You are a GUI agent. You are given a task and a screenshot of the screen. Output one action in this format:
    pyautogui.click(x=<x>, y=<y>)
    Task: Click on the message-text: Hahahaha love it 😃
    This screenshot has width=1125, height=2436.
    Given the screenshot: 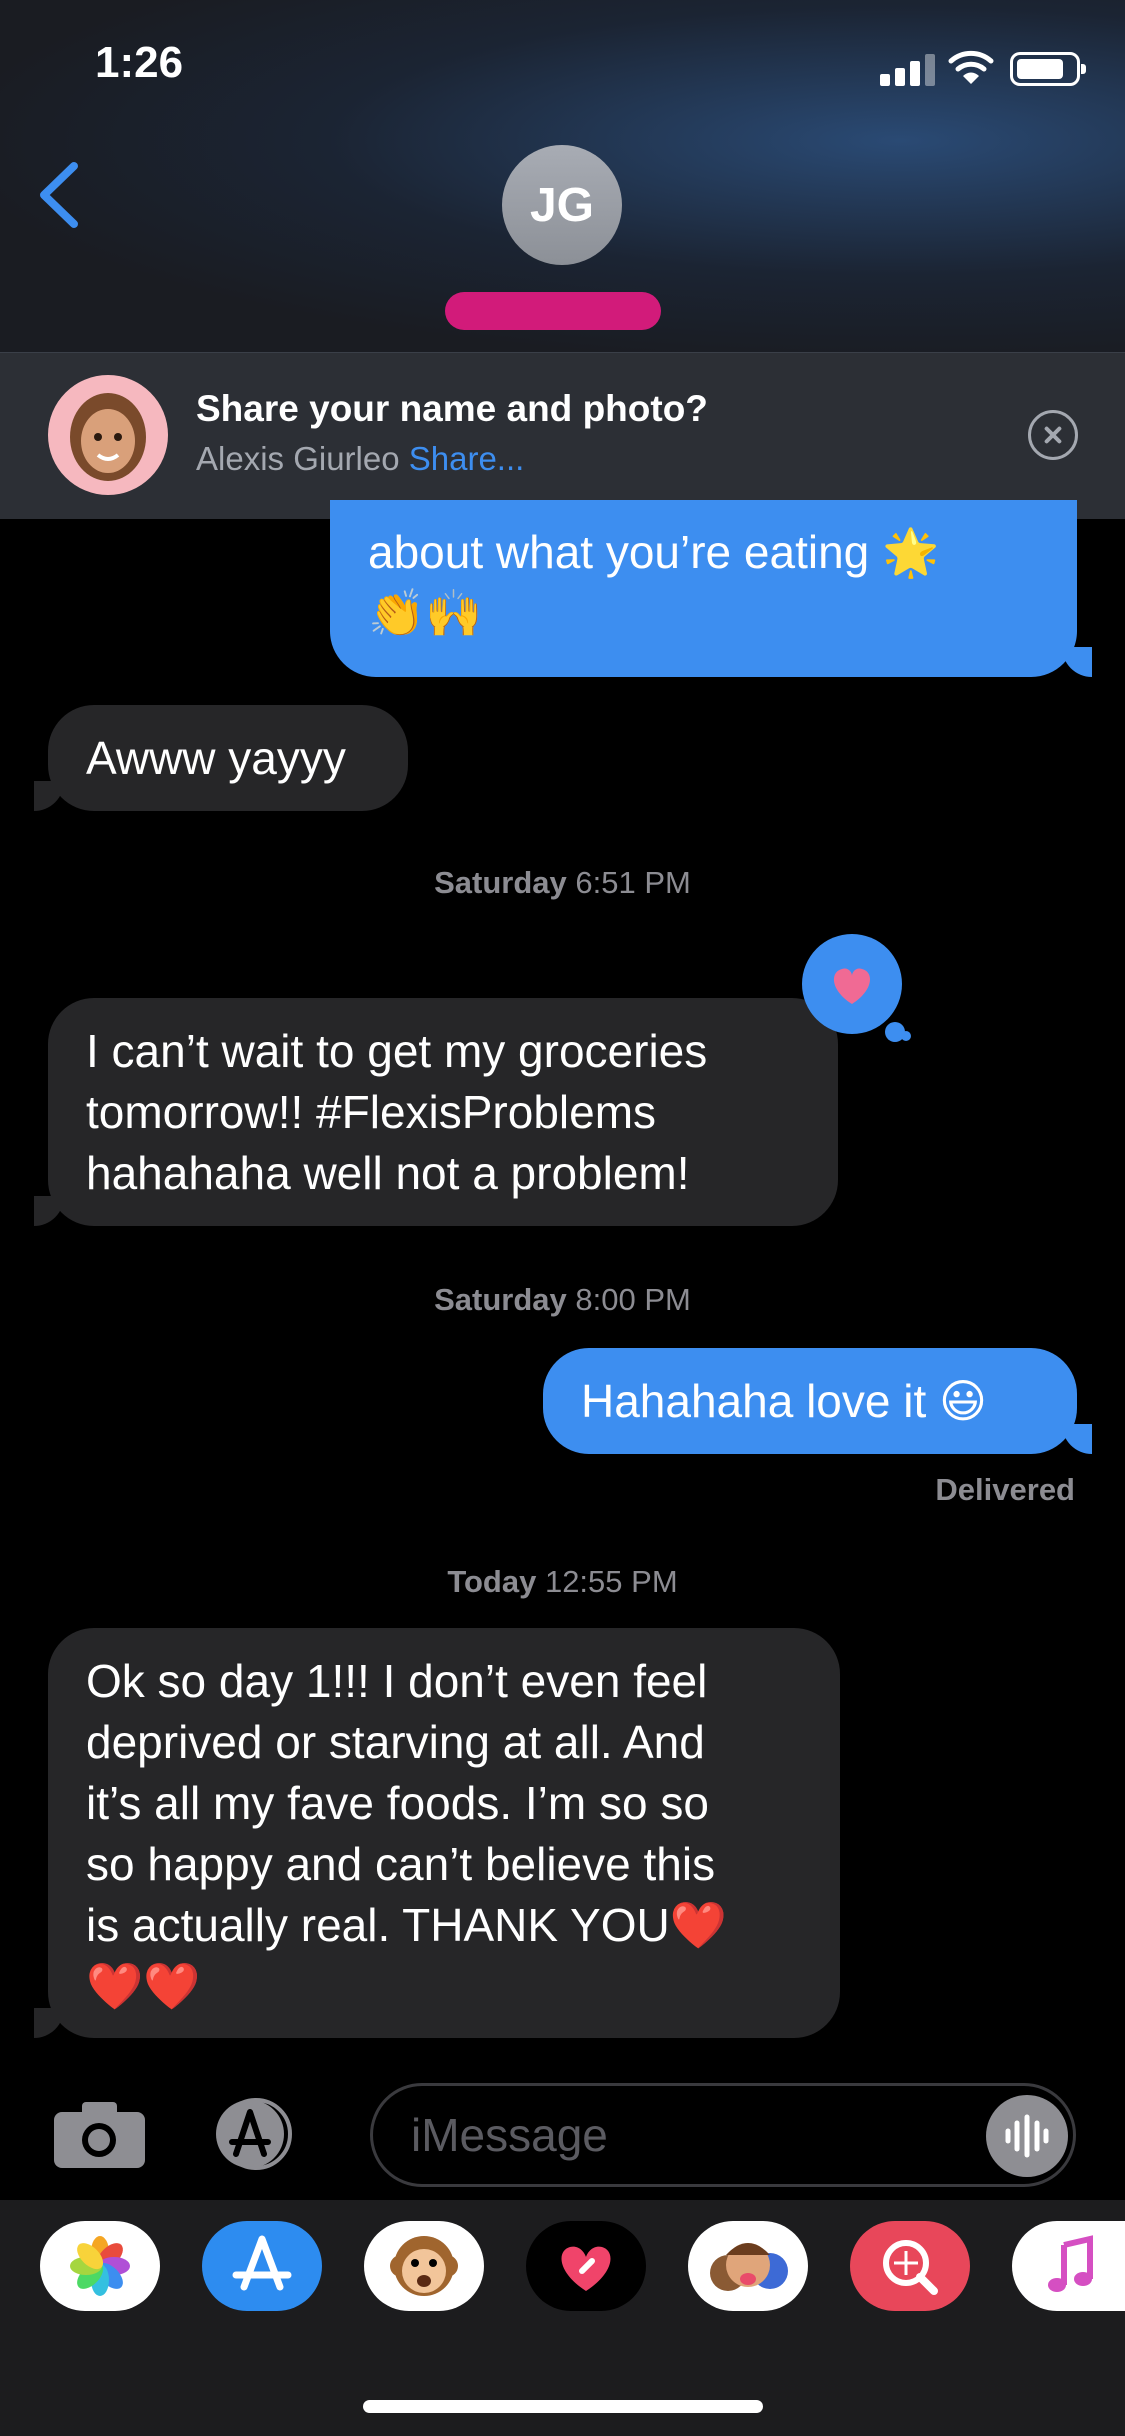 What is the action you would take?
    pyautogui.click(x=784, y=1401)
    